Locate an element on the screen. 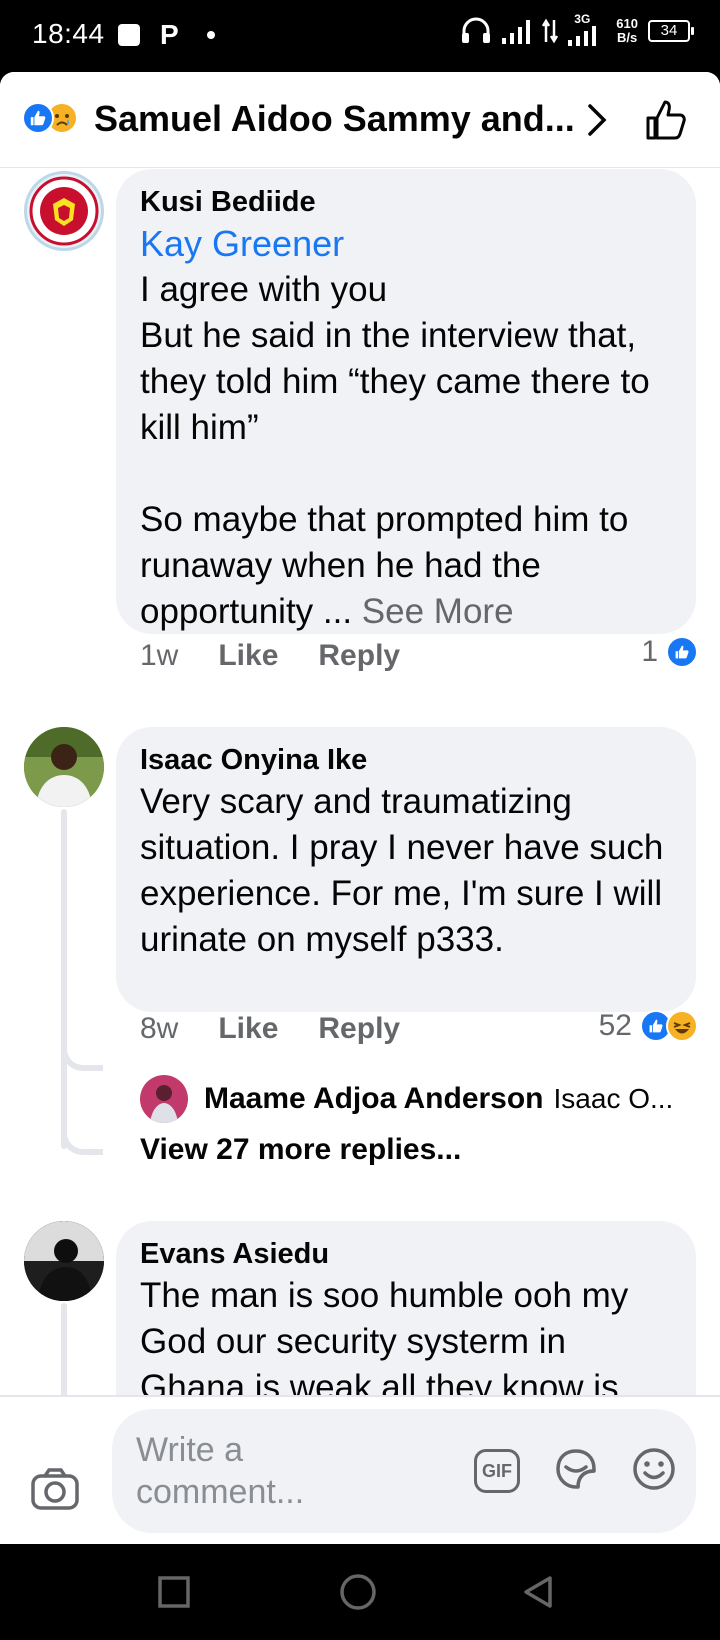 The image size is (720, 1640). reaction-icons is located at coordinates (52, 118).